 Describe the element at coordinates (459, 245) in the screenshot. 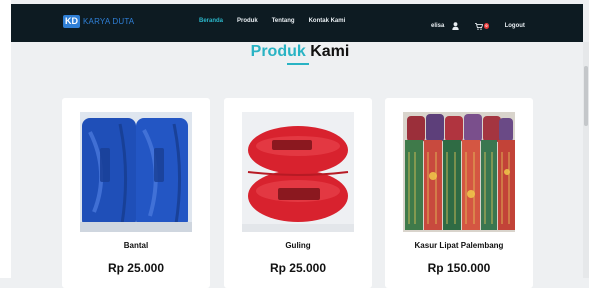

I see `product-name: Kasur Lipat Palembang` at that location.